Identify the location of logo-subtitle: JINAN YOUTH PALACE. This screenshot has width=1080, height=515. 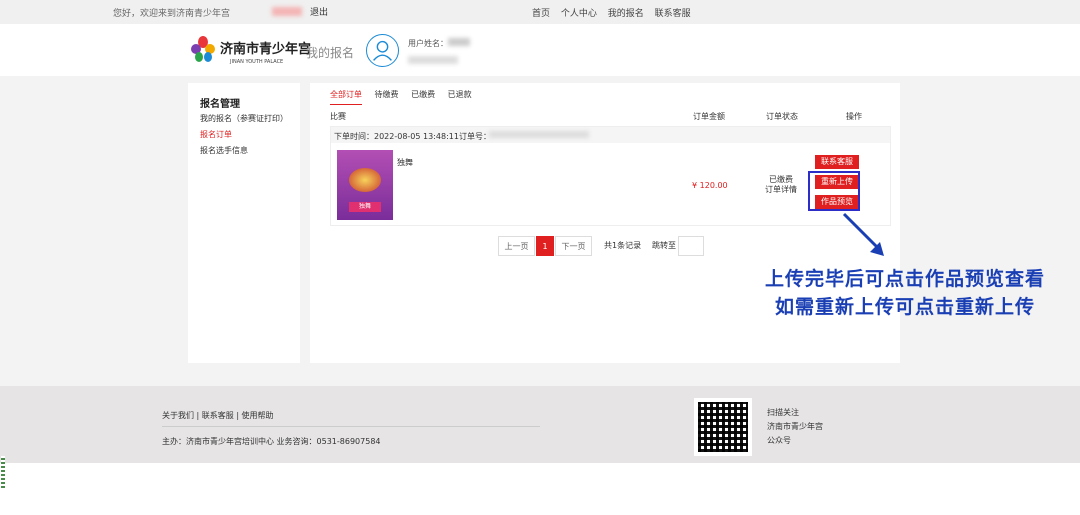
(257, 62).